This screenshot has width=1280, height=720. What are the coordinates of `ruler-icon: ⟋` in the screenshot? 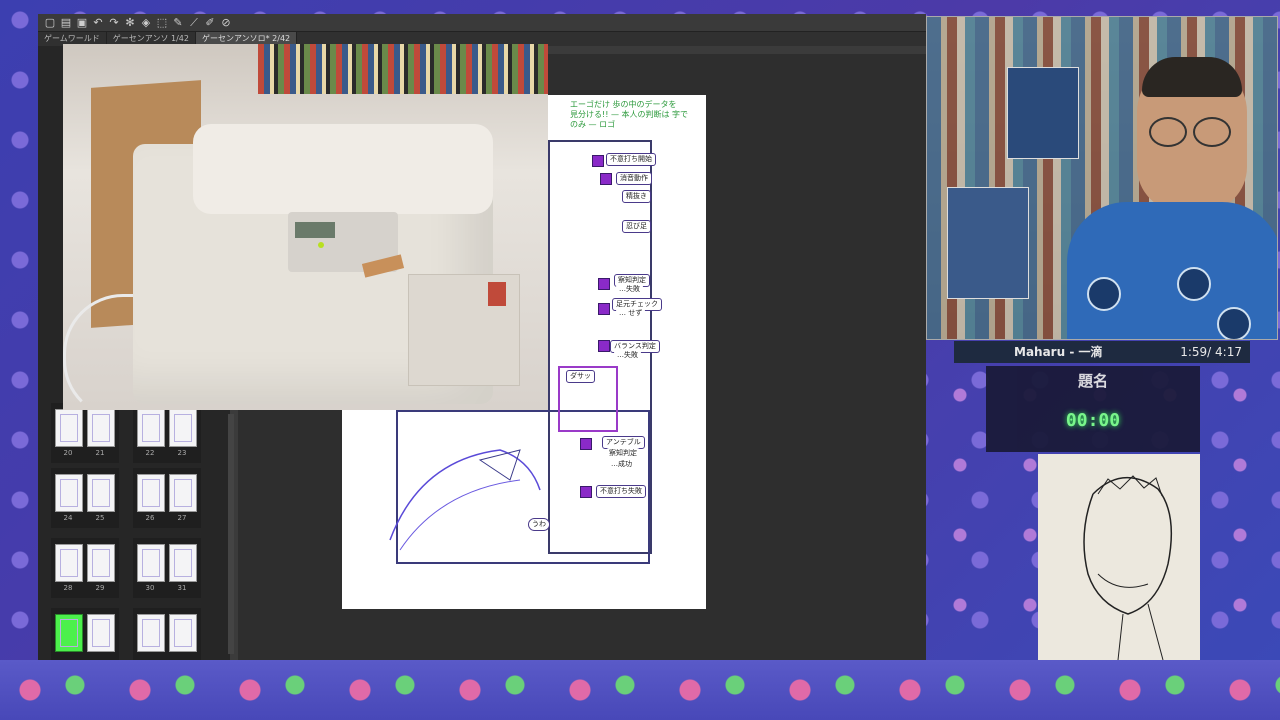 It's located at (194, 22).